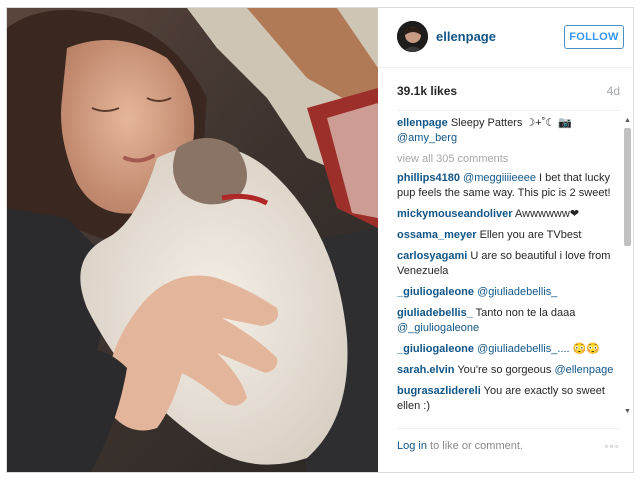  What do you see at coordinates (427, 138) in the screenshot?
I see `caption-mention: @amy_berg` at bounding box center [427, 138].